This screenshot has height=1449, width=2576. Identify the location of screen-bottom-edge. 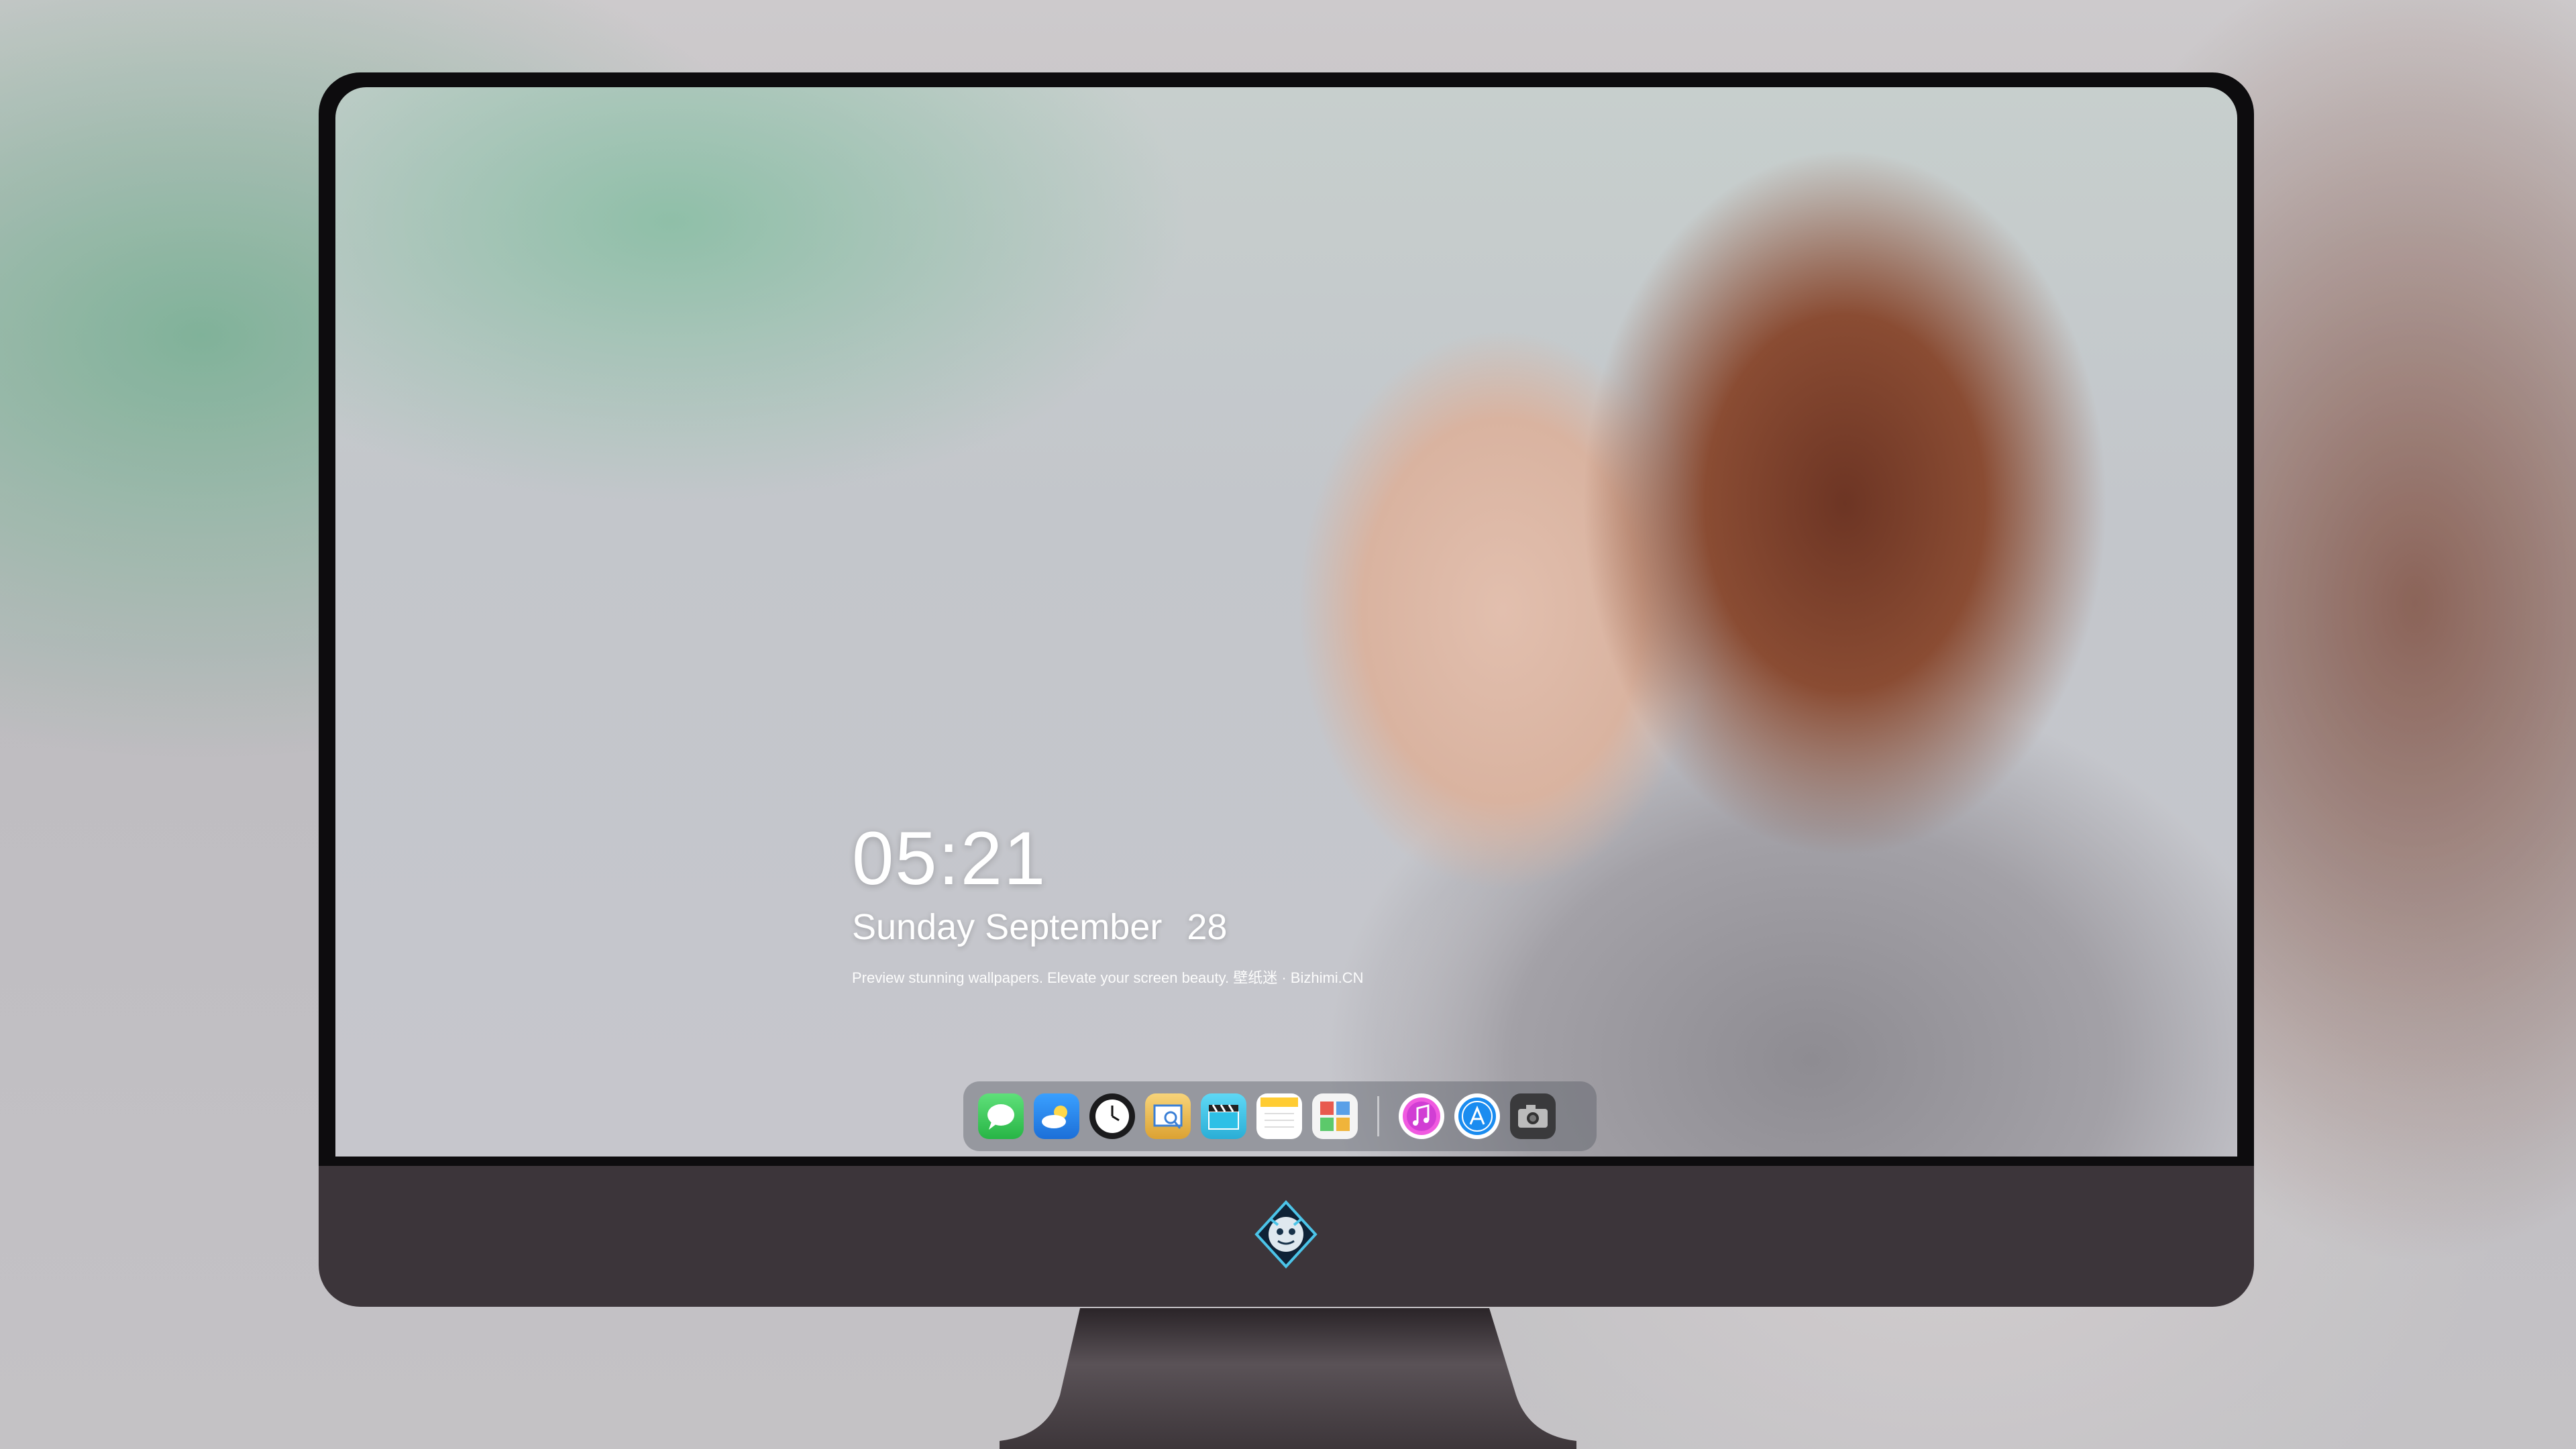
(1286, 1161).